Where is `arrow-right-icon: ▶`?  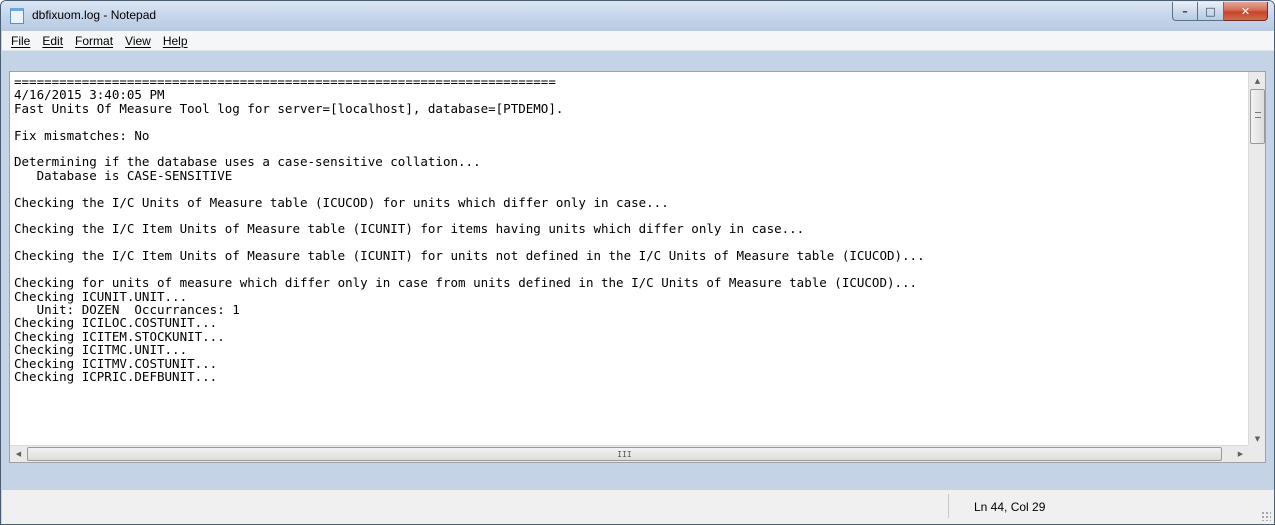
arrow-right-icon: ▶ is located at coordinates (1240, 454).